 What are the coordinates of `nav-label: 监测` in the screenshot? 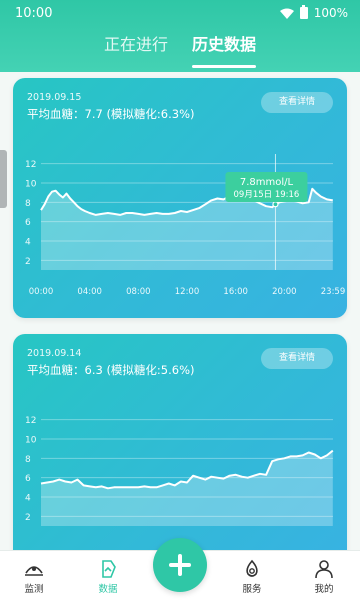 It's located at (34, 589).